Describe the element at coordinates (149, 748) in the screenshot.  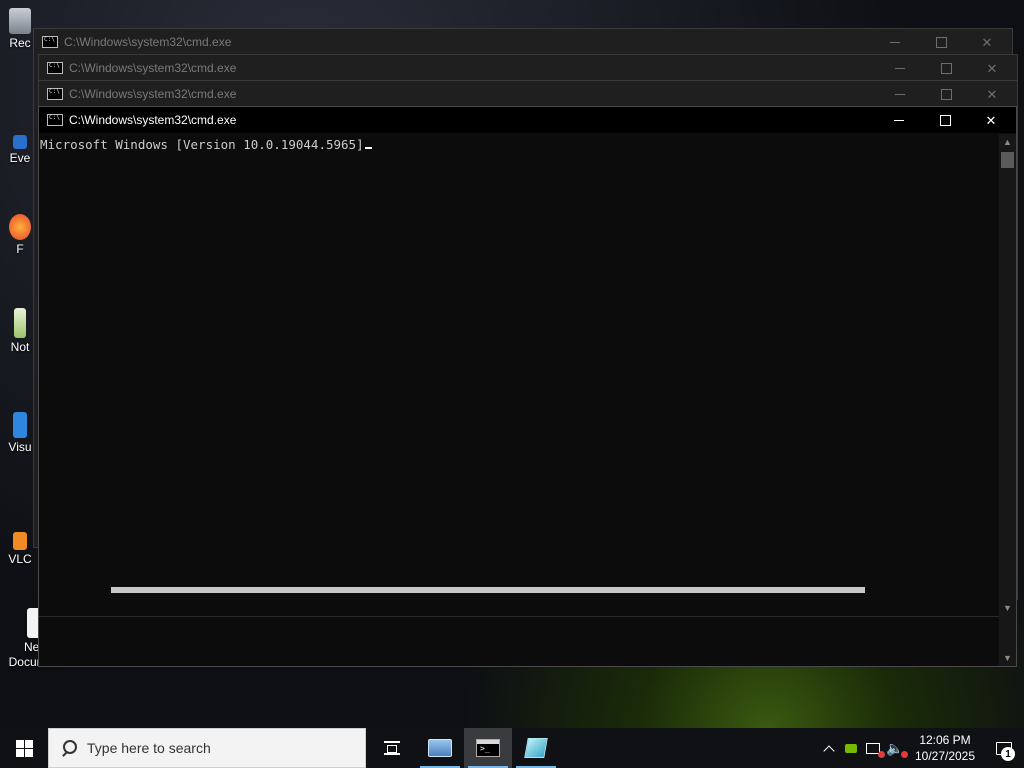
I see `search-placeholder: Type here to search` at that location.